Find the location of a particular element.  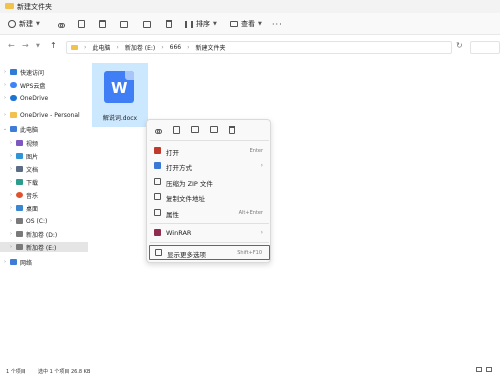

menu-item-winrar: WinRAR › is located at coordinates (209, 233).